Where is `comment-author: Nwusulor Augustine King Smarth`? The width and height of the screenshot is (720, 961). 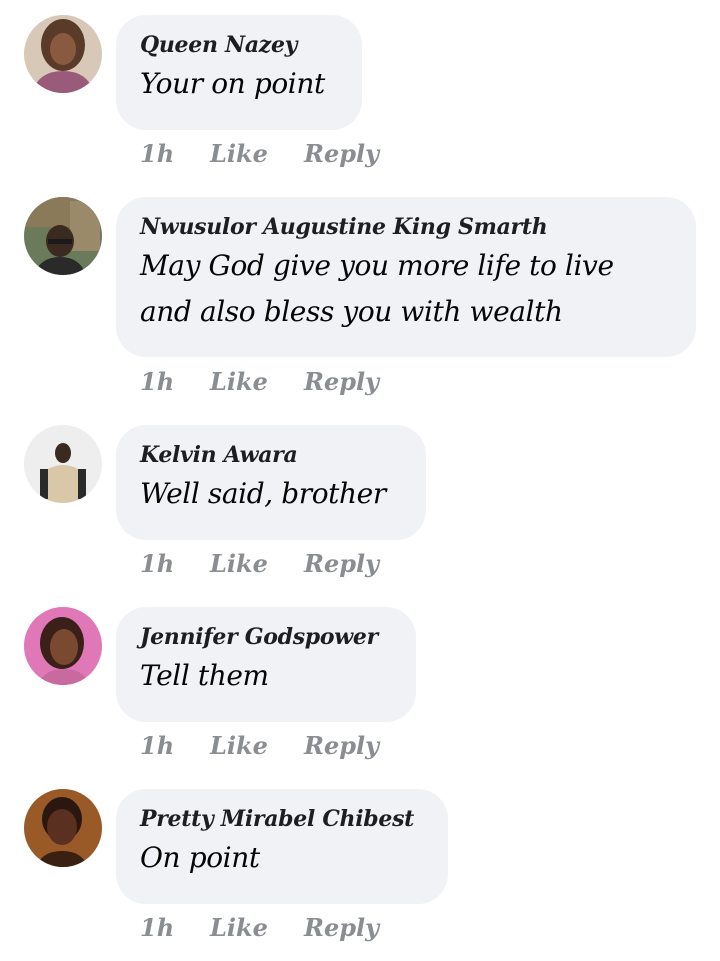
comment-author: Nwusulor Augustine King Smarth is located at coordinates (406, 227).